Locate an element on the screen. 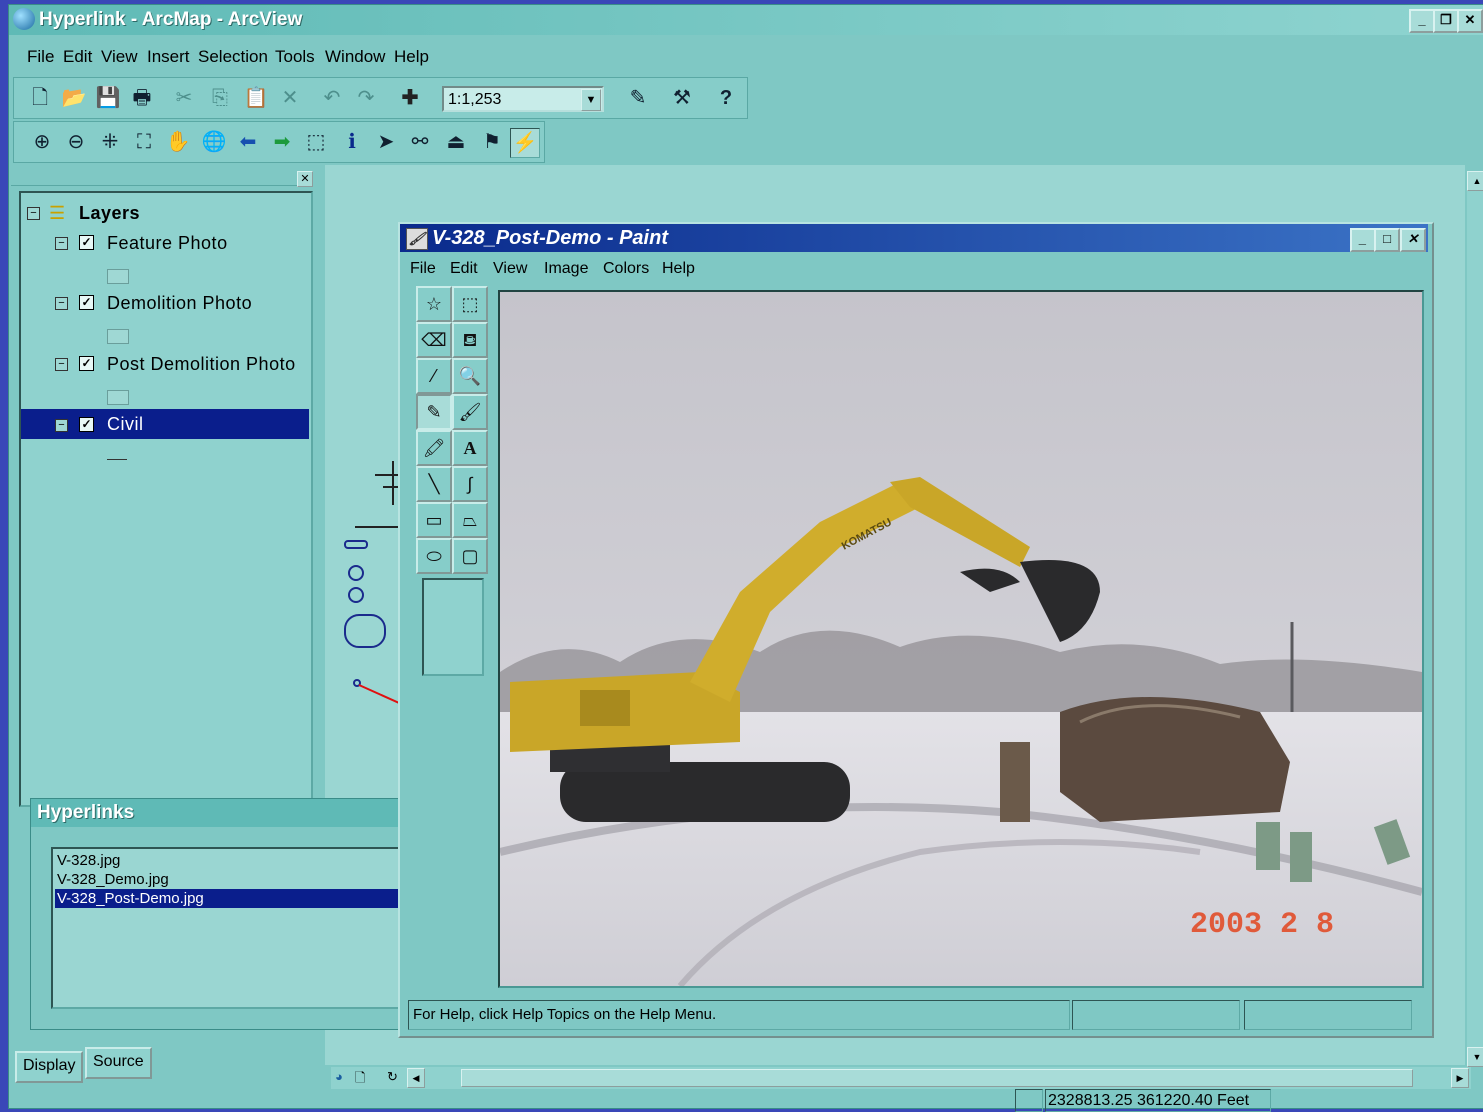  menu-help: Help is located at coordinates (411, 57).